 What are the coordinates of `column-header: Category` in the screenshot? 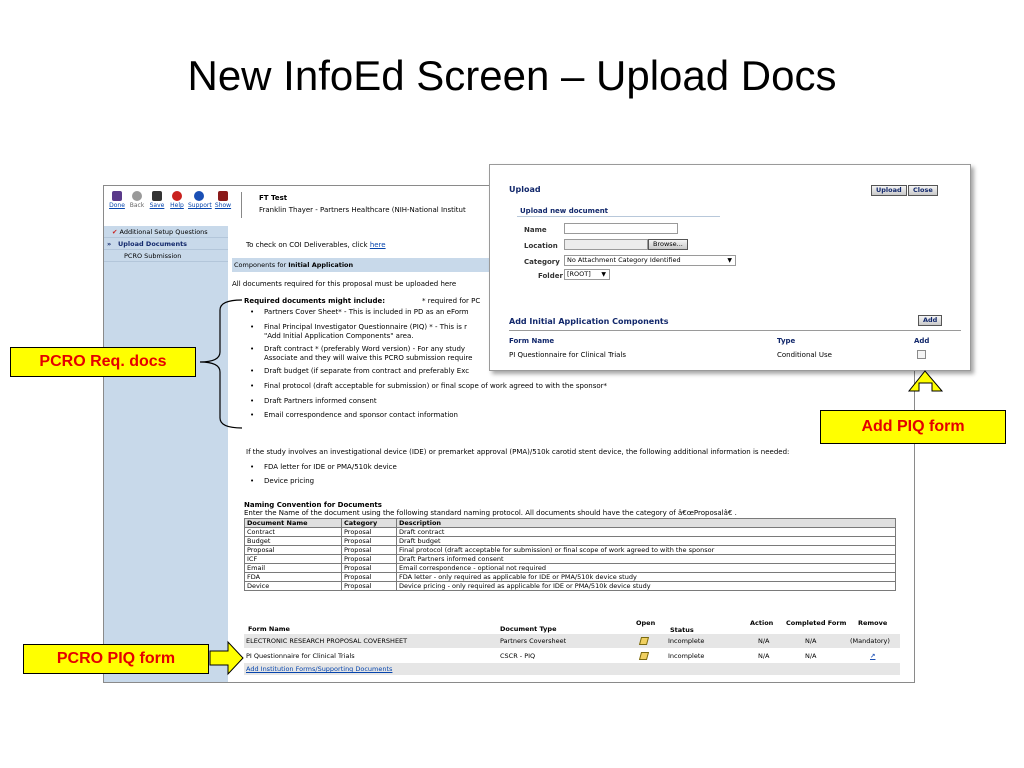 It's located at (369, 523).